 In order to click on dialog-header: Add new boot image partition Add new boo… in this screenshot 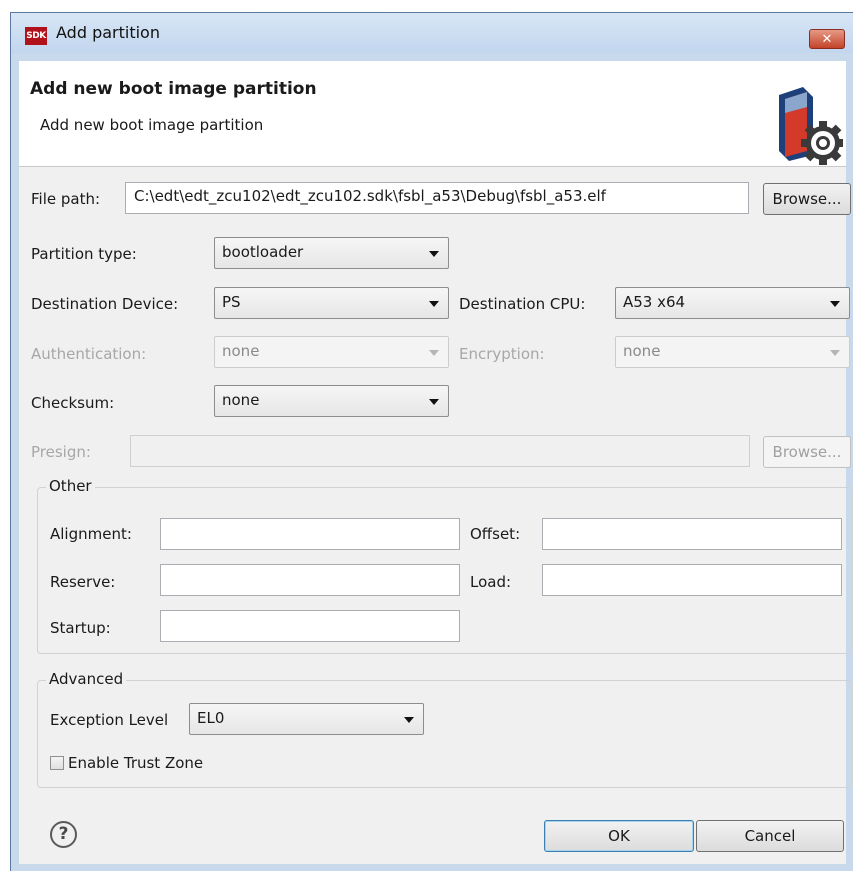, I will do `click(432, 114)`.